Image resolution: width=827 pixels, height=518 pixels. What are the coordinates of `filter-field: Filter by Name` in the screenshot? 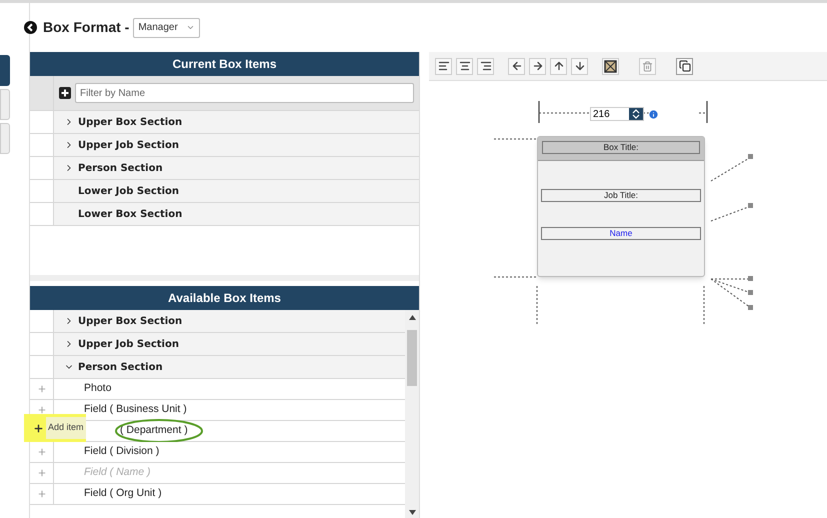 It's located at (244, 93).